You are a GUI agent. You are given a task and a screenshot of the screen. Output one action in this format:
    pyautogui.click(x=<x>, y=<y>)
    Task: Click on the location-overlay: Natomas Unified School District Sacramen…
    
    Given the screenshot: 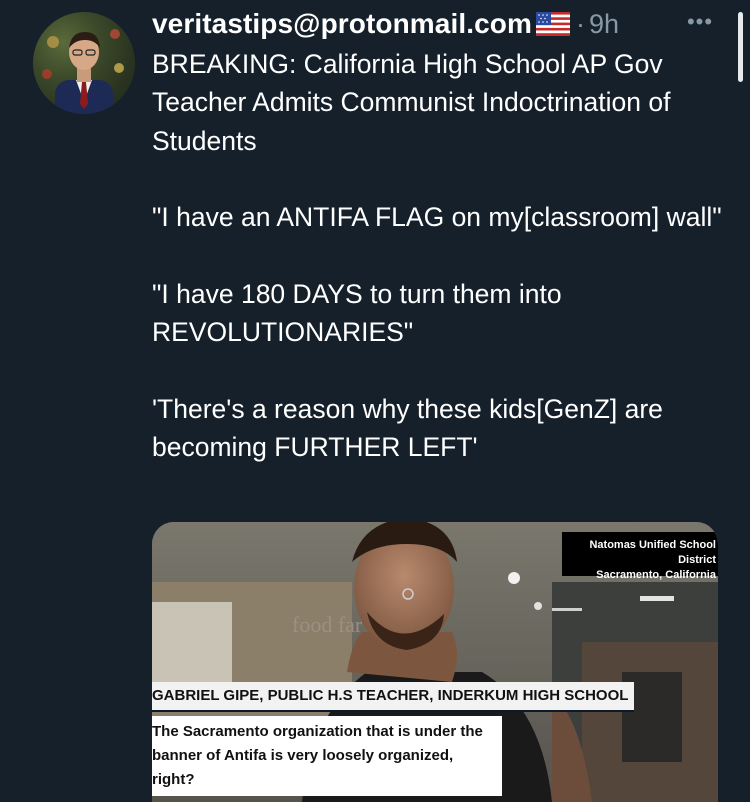 What is the action you would take?
    pyautogui.click(x=640, y=556)
    